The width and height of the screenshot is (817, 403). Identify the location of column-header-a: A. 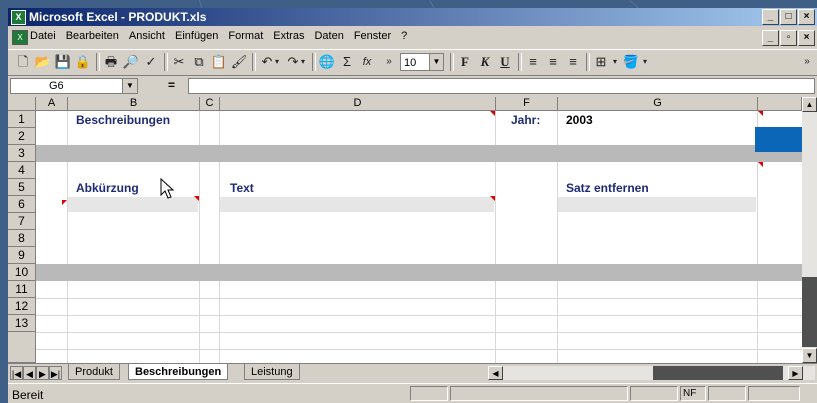
(52, 104).